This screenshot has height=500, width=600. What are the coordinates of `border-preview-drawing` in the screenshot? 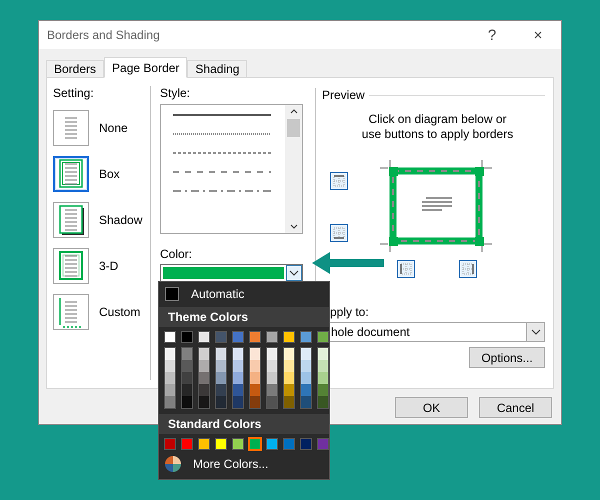 It's located at (436, 206).